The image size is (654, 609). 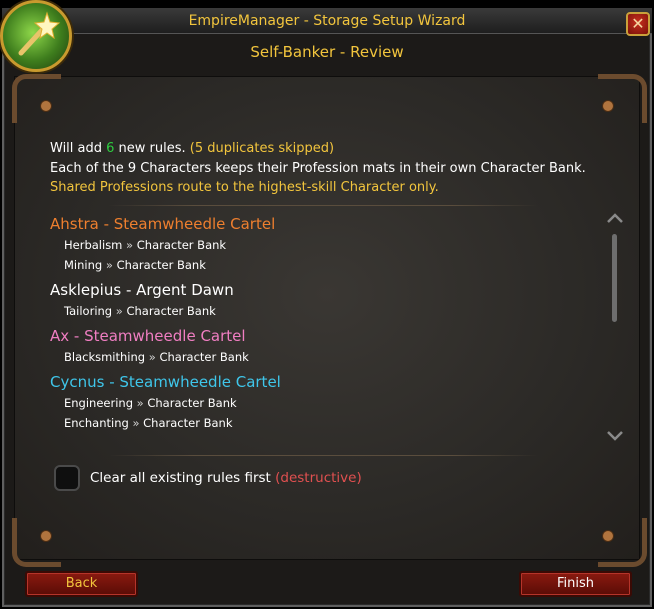 What do you see at coordinates (36, 36) in the screenshot?
I see `magic-wand-icon` at bounding box center [36, 36].